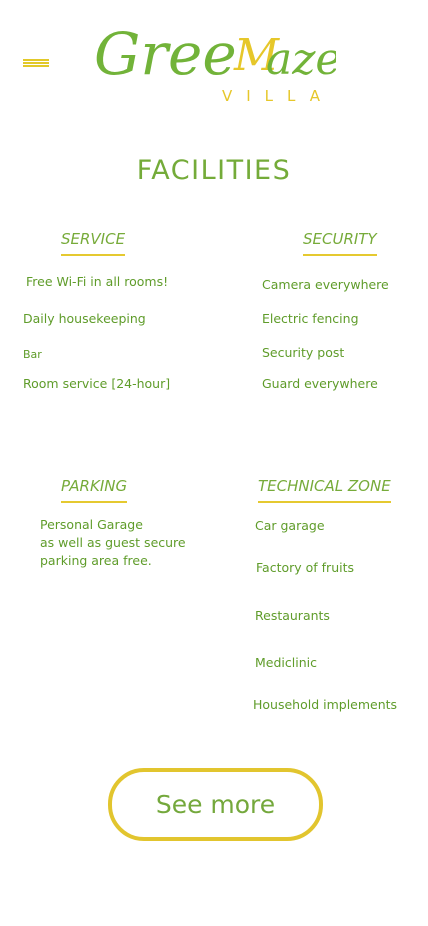 Image resolution: width=428 pixels, height=926 pixels. I want to click on service-heading: SERVICE, so click(93, 243).